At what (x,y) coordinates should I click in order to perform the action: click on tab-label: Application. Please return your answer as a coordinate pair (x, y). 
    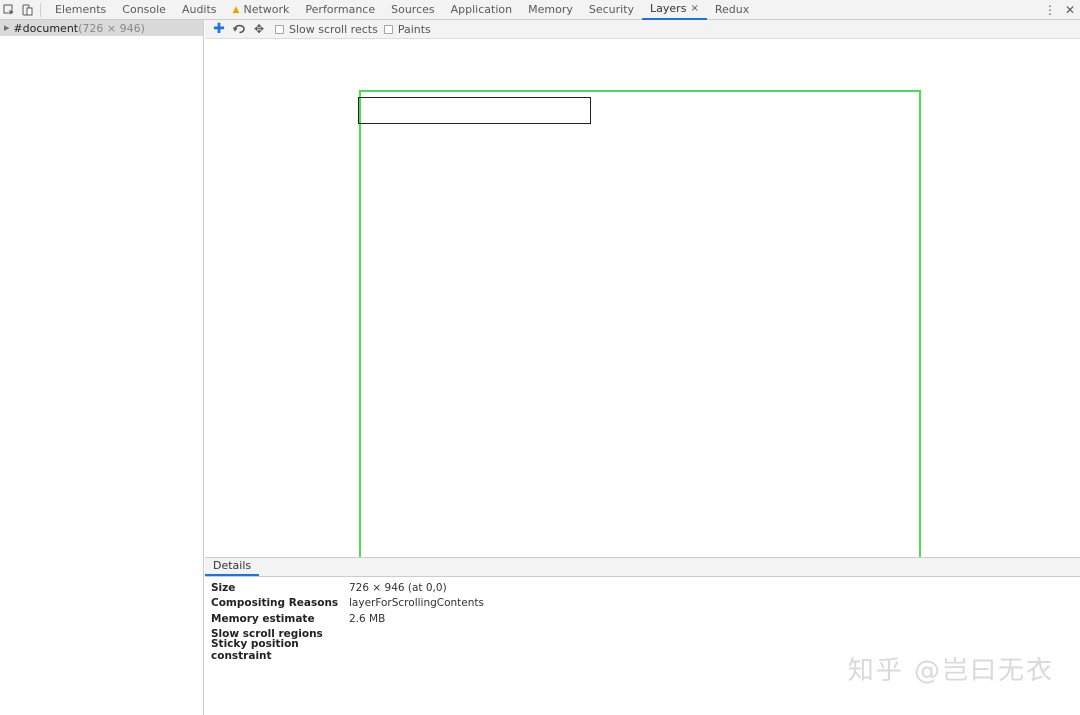
    Looking at the image, I should click on (481, 9).